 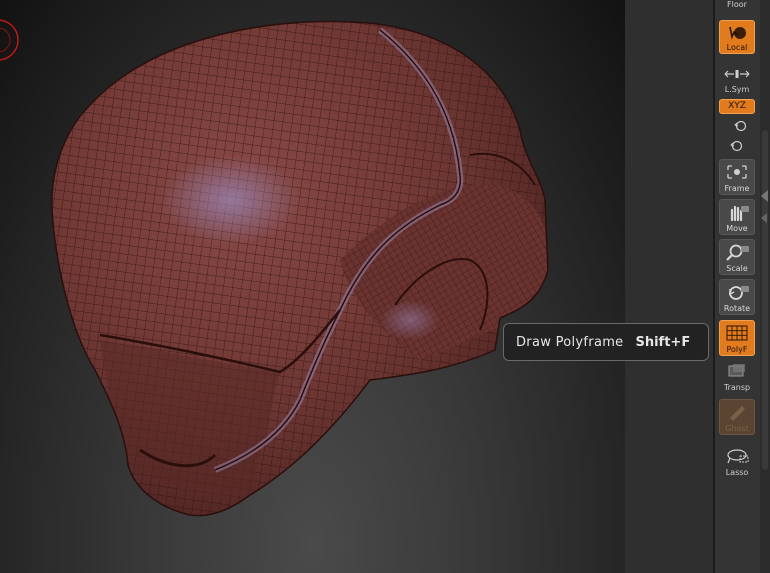 What do you see at coordinates (737, 268) in the screenshot?
I see `scale-label: Scale` at bounding box center [737, 268].